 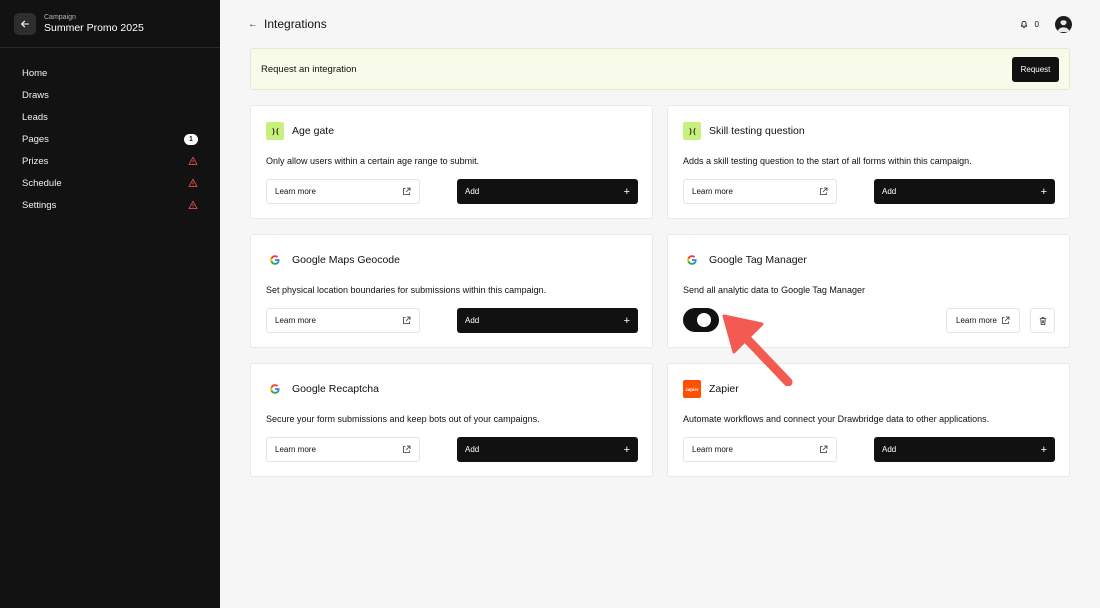 I want to click on user-avatar-icon, so click(x=1063, y=25).